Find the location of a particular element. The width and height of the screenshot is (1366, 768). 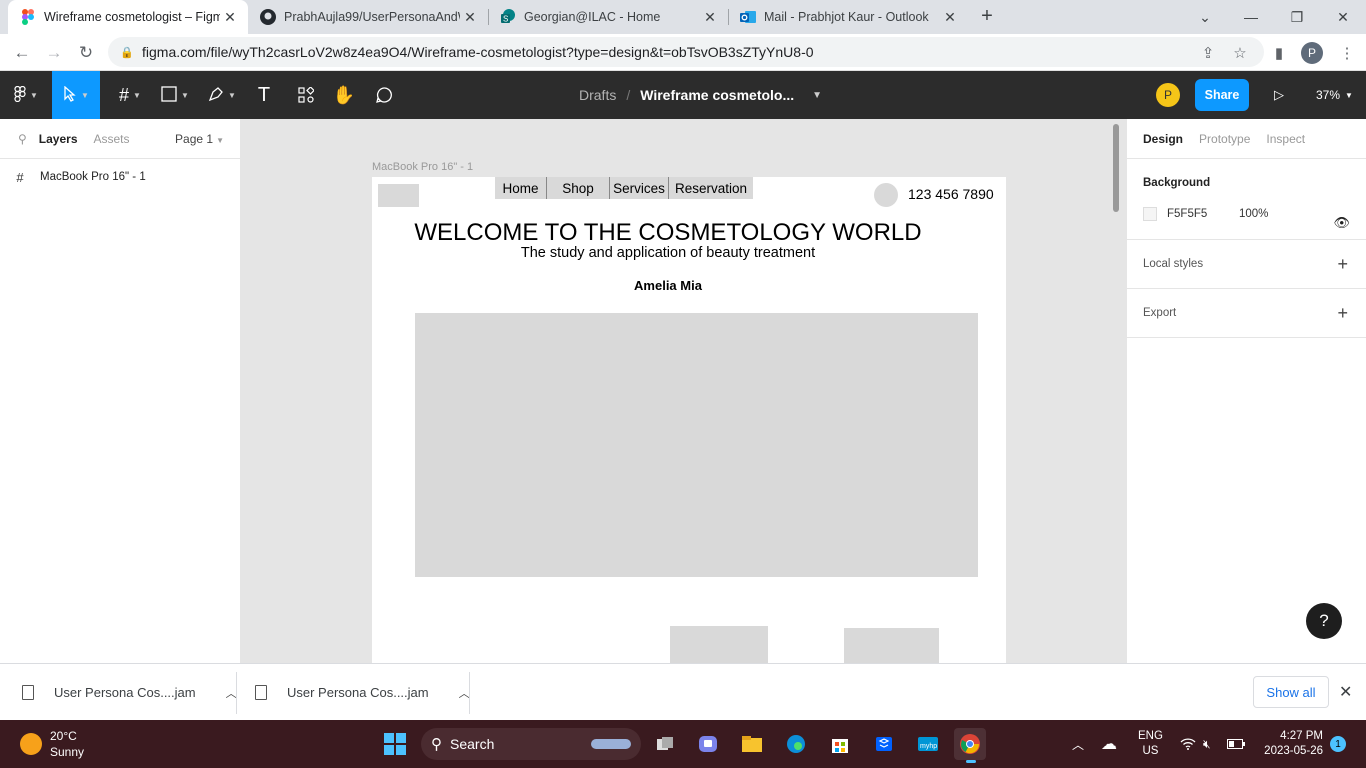

author-name: Amelia Mia is located at coordinates (668, 285).